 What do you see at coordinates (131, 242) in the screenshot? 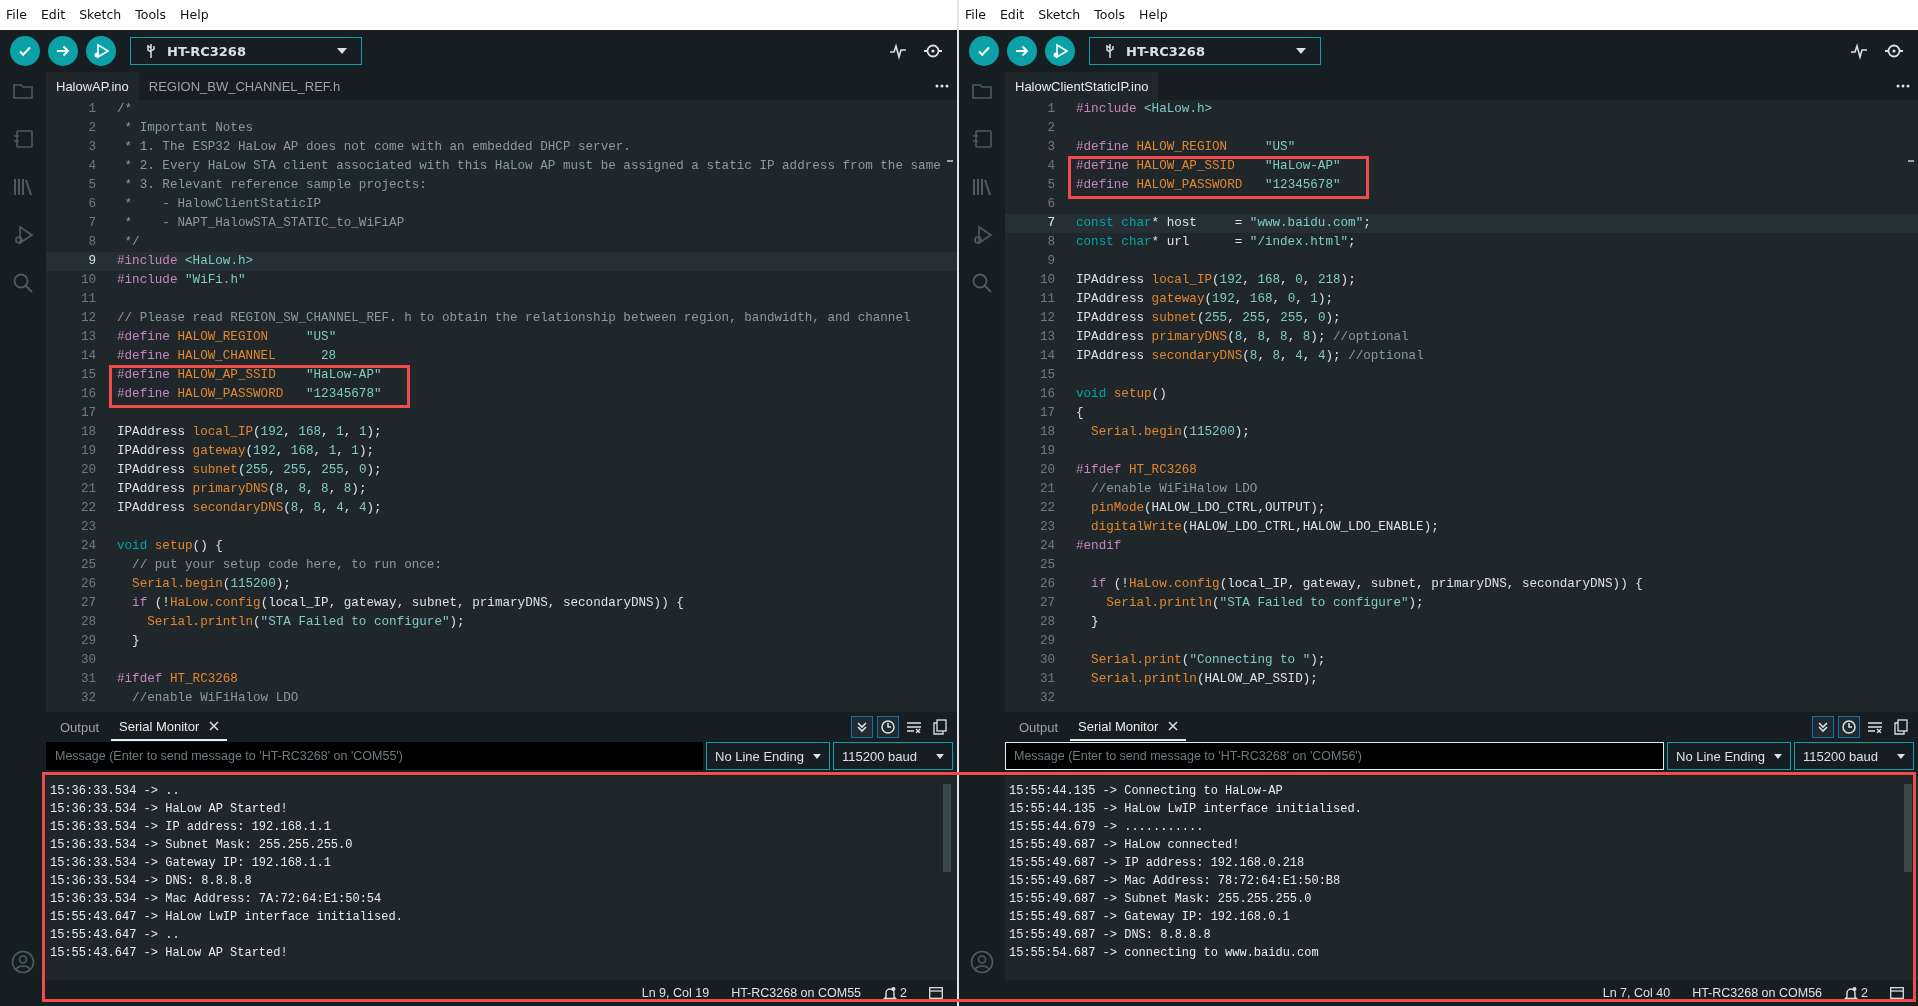
I see `code-line: */` at bounding box center [131, 242].